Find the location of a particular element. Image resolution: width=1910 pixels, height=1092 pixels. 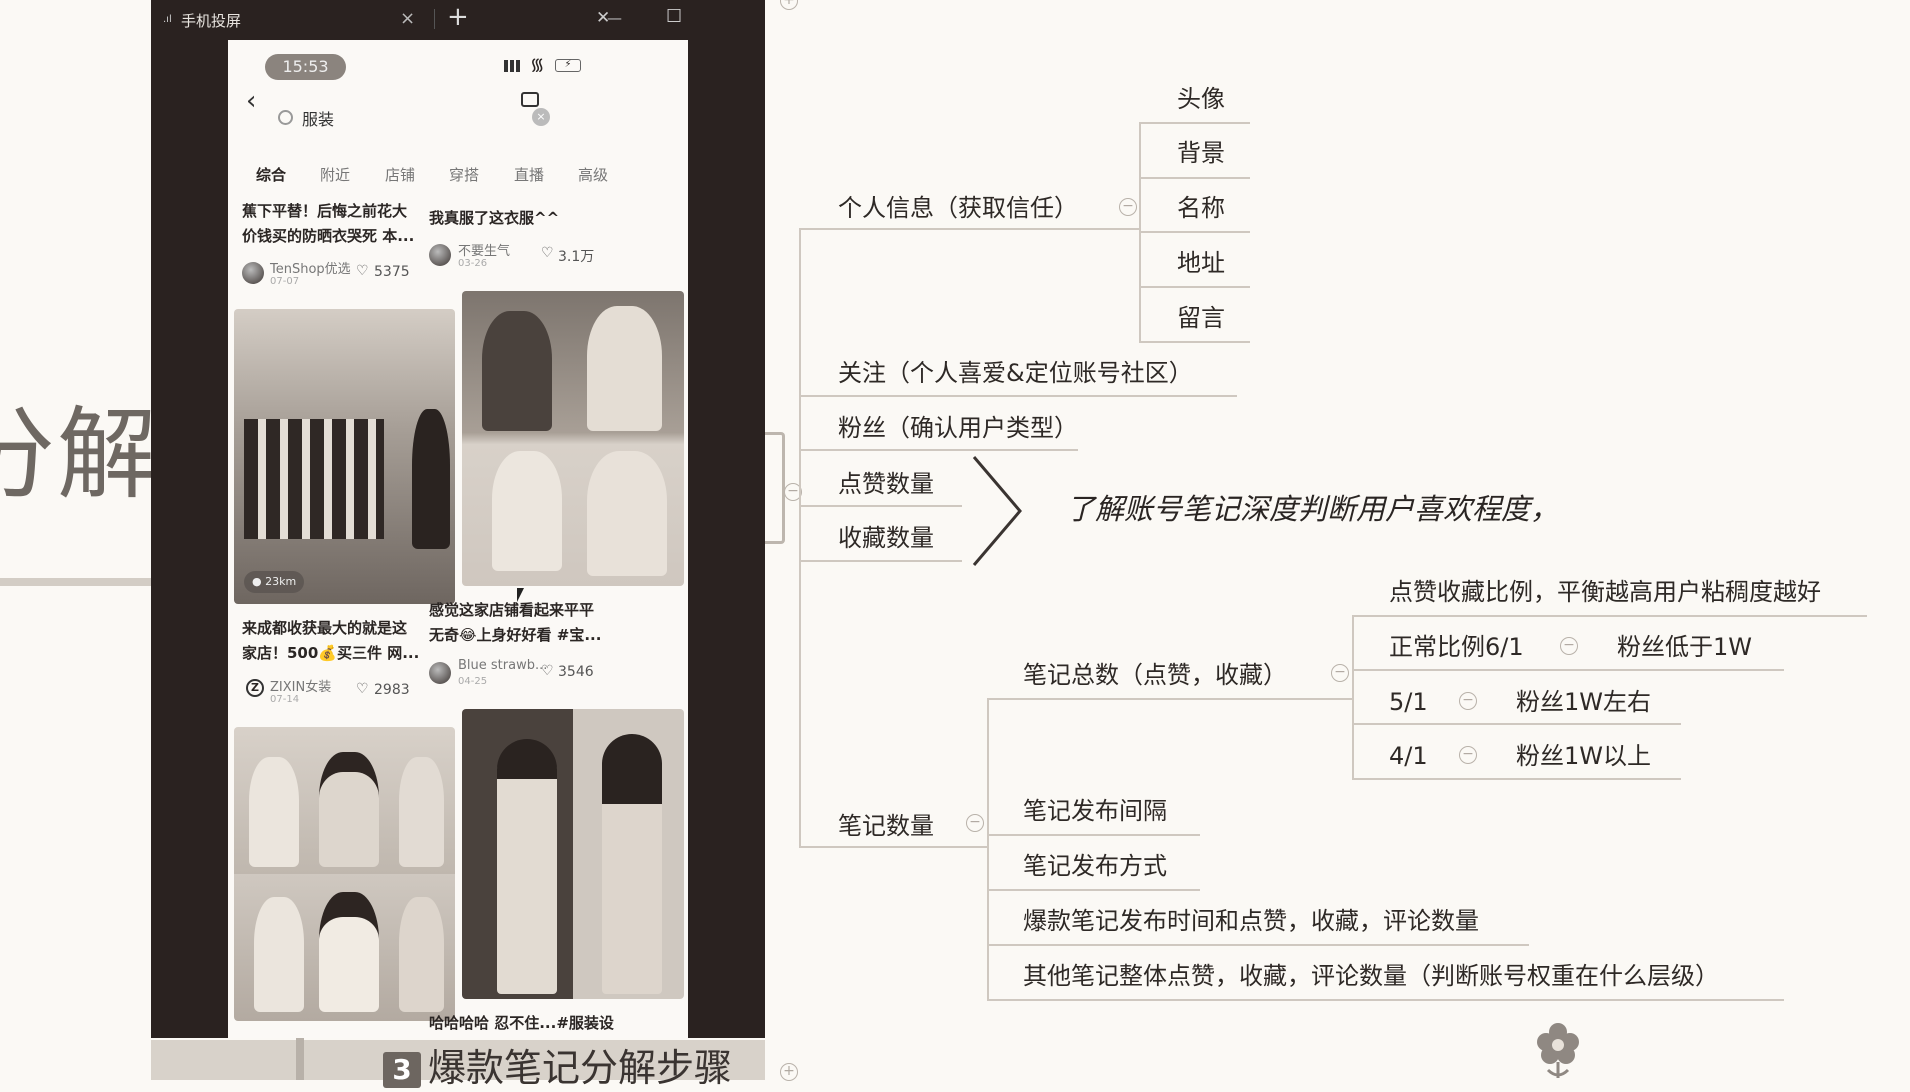

background-title-fragment: 分解 is located at coordinates (79, 454).